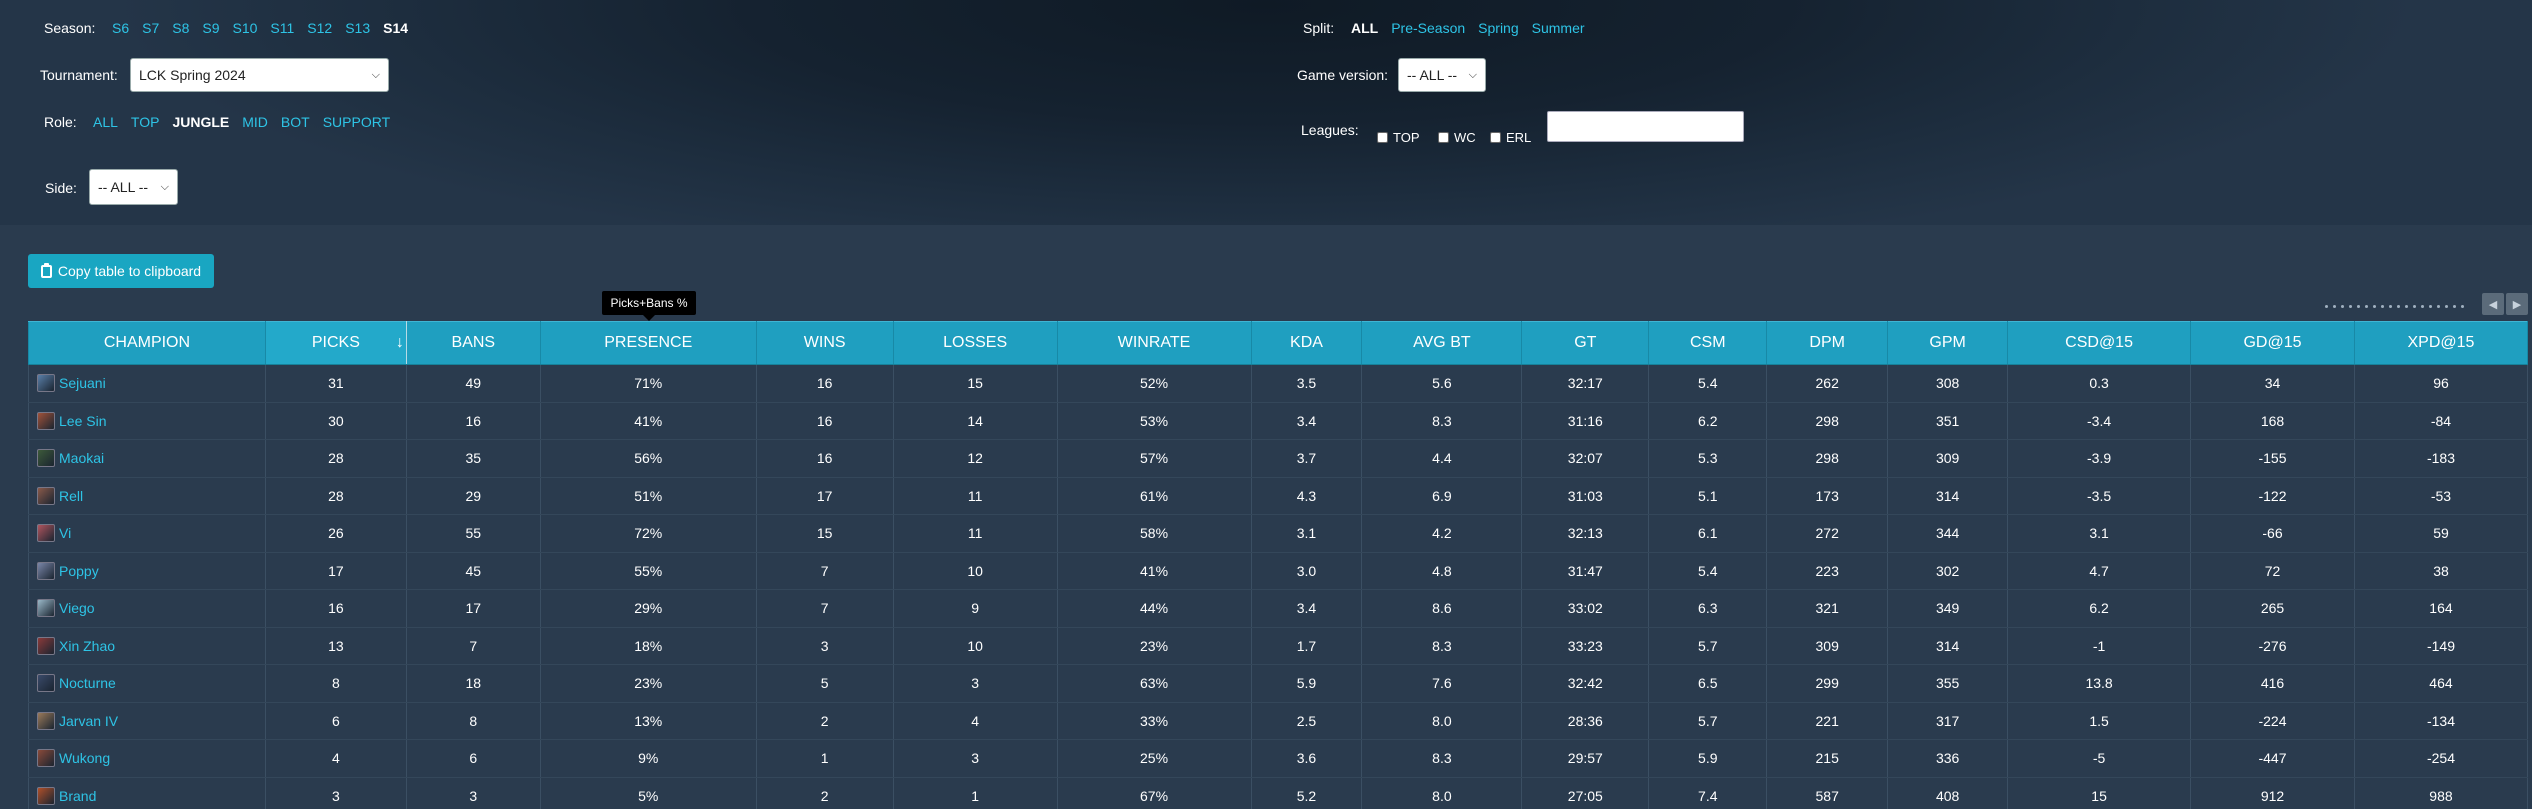 The width and height of the screenshot is (2532, 809). I want to click on season-option-s13: S13, so click(357, 28).